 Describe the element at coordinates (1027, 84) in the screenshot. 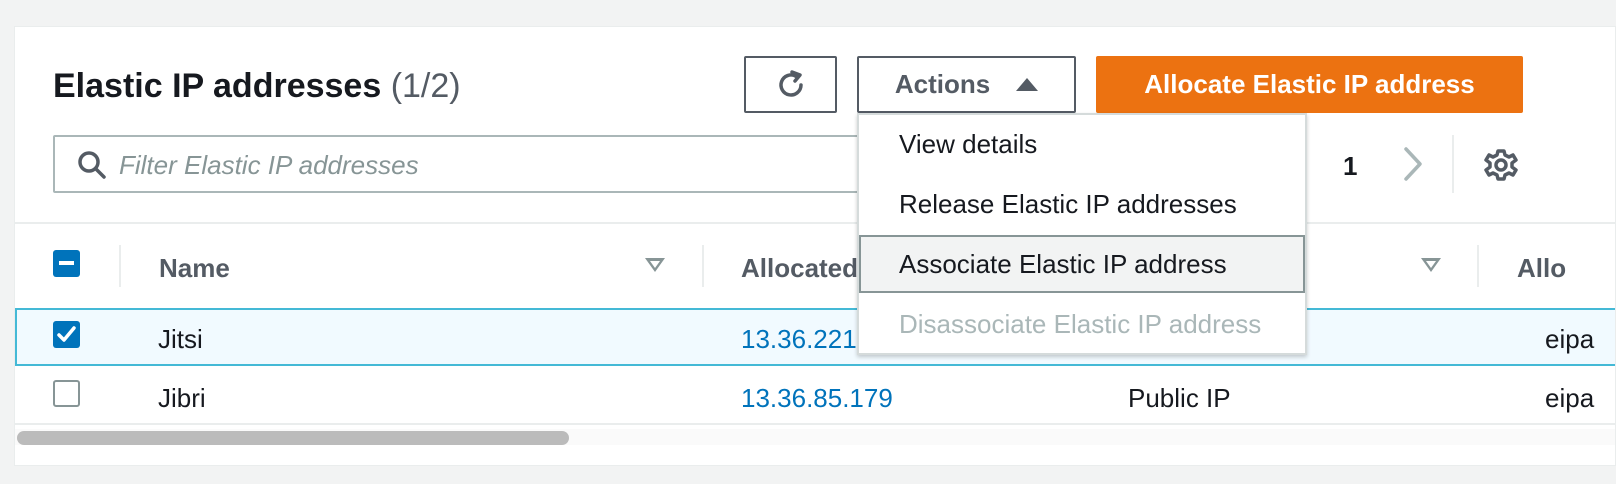

I see `caret-up-icon` at that location.